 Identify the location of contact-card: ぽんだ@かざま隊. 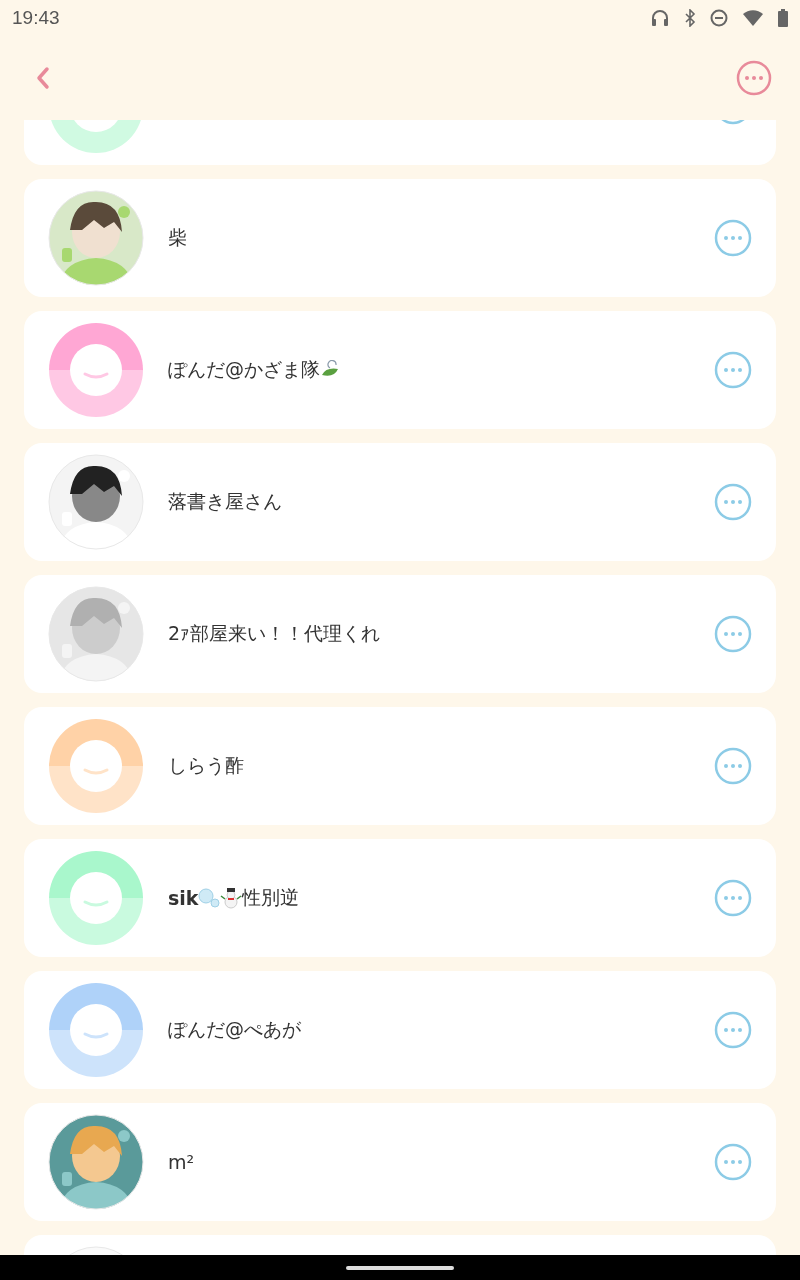
(400, 370).